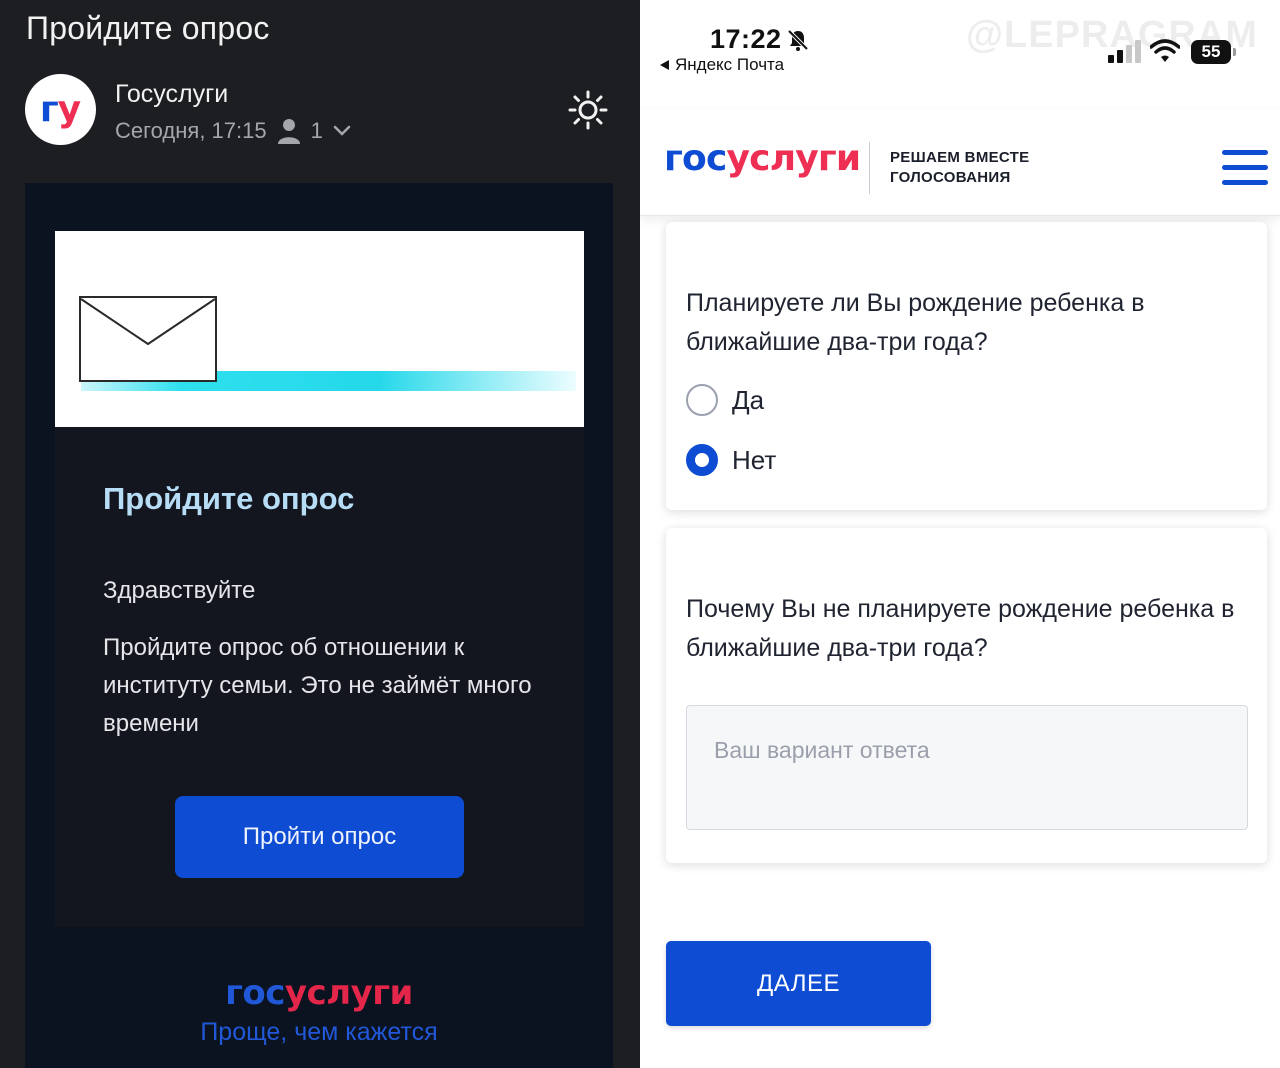 Image resolution: width=1280 pixels, height=1068 pixels. What do you see at coordinates (967, 767) in the screenshot?
I see `answer-input: Ваш вариант ответа` at bounding box center [967, 767].